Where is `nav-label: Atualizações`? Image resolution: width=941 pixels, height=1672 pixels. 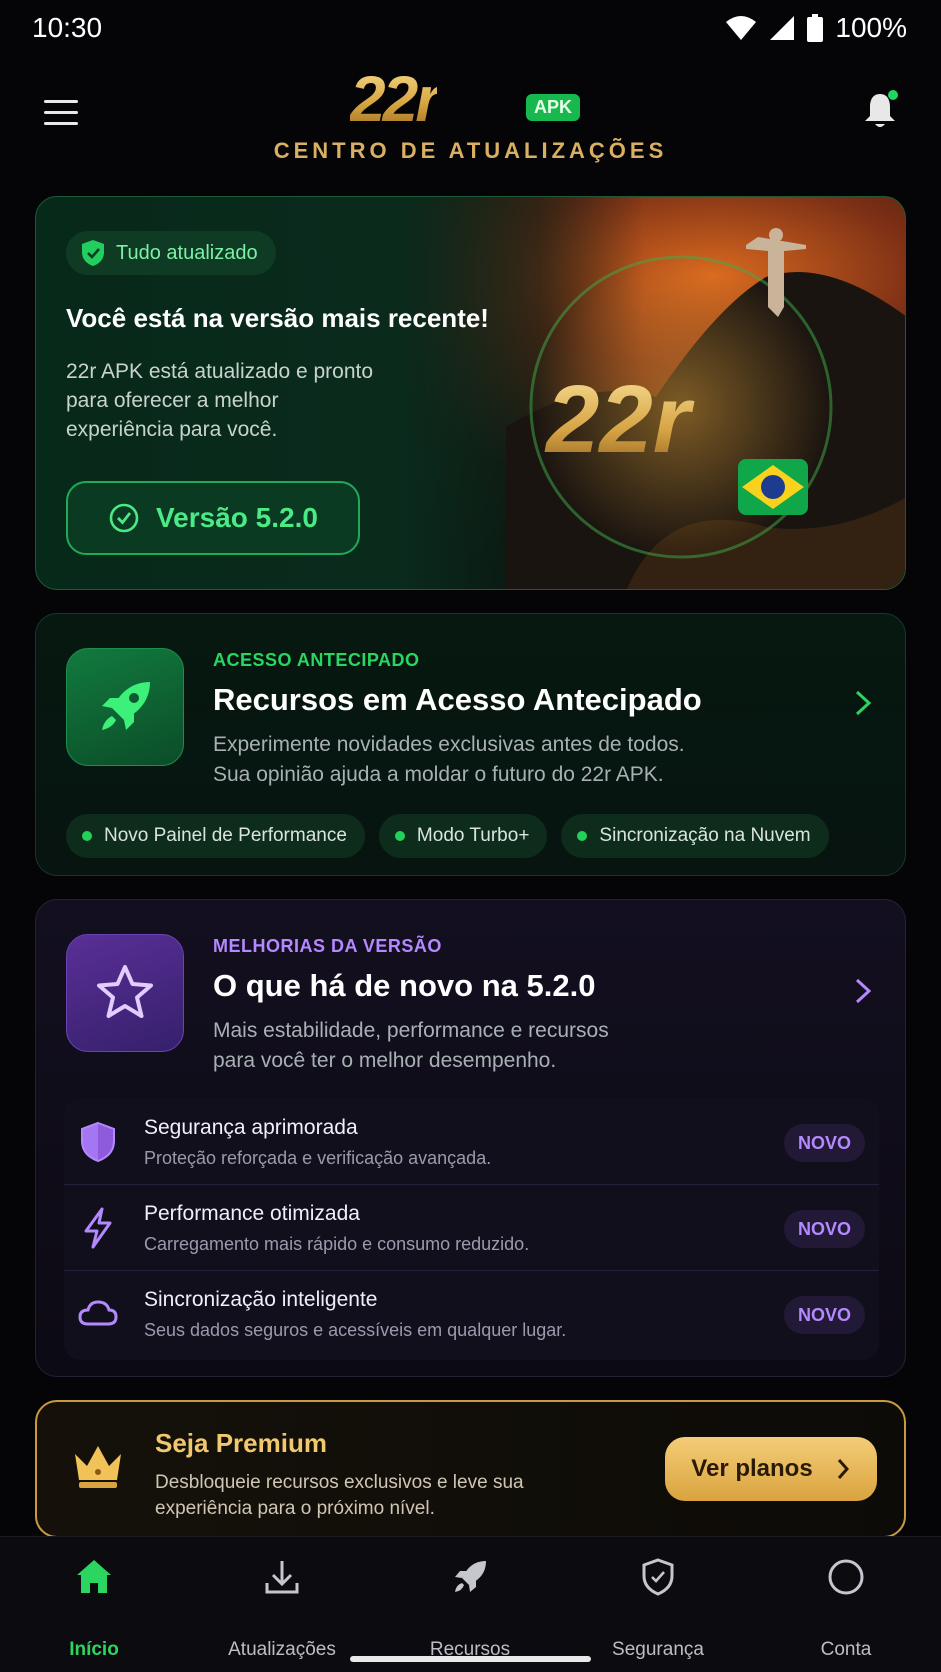
nav-label: Atualizações is located at coordinates (282, 1649).